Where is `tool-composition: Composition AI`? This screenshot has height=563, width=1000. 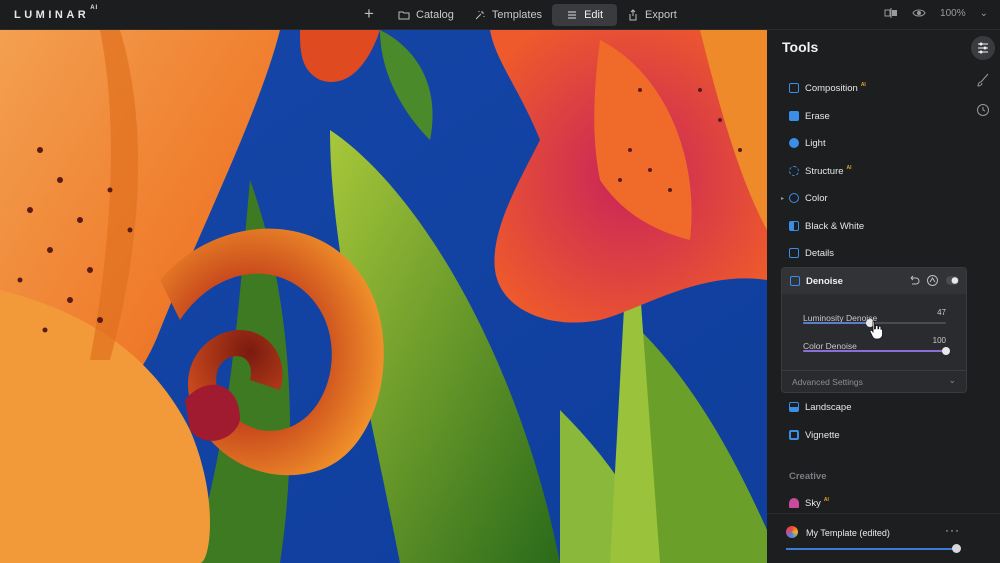 tool-composition: Composition AI is located at coordinates (874, 88).